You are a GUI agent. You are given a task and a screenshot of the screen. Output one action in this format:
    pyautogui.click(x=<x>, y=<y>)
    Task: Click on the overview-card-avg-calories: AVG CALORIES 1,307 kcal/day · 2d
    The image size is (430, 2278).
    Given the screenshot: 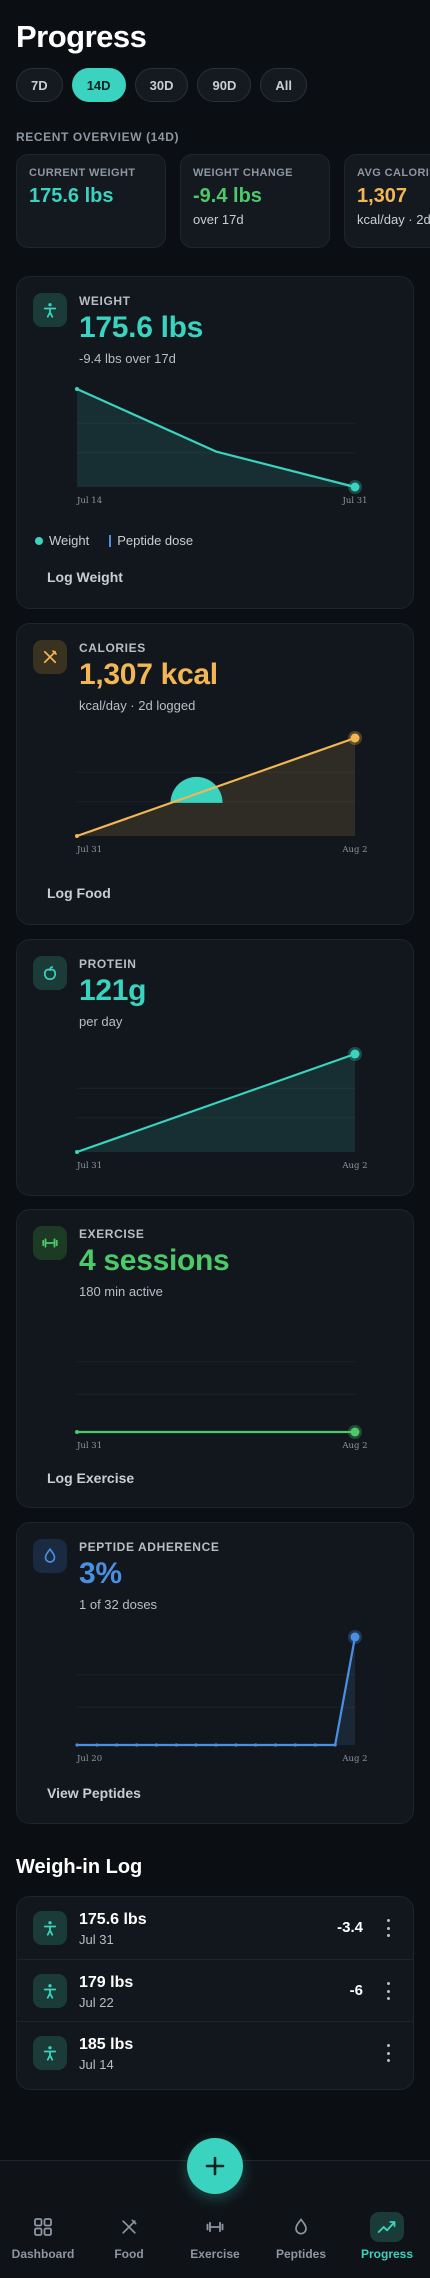 What is the action you would take?
    pyautogui.click(x=387, y=201)
    